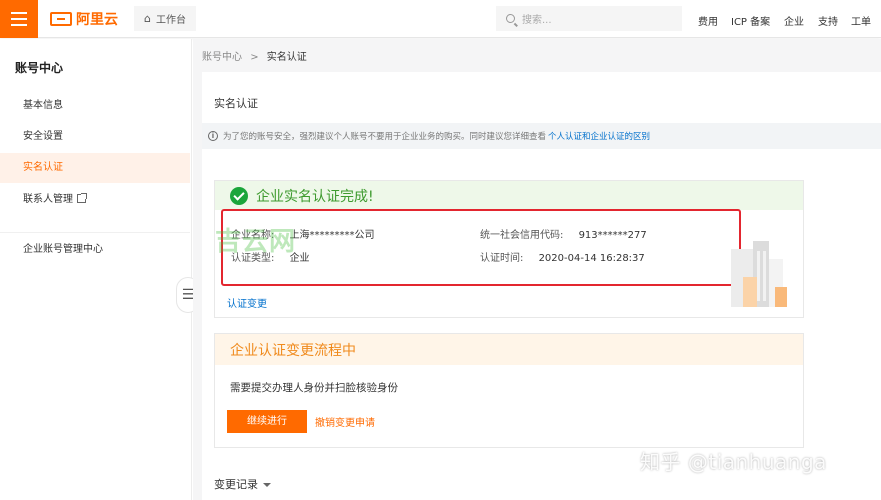  Describe the element at coordinates (794, 20) in the screenshot. I see `nav-enterprise: 企业` at that location.